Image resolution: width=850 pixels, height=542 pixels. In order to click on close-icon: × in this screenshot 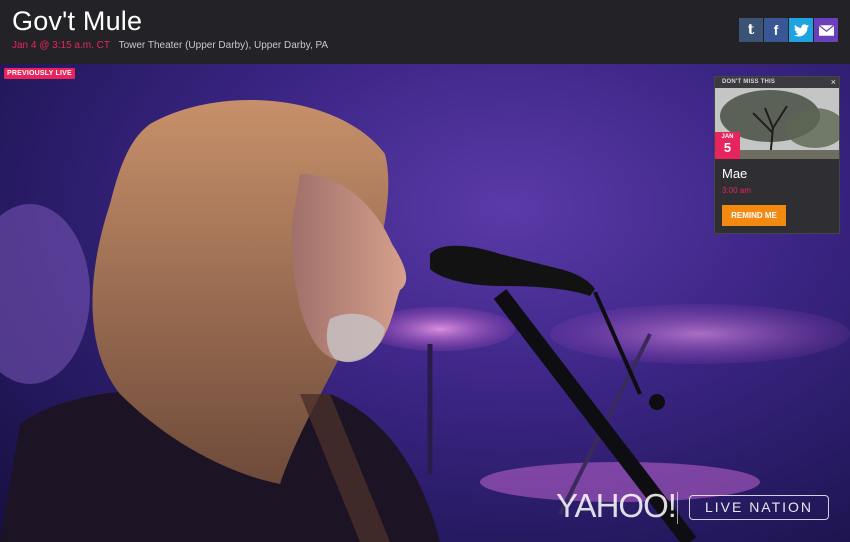, I will do `click(833, 82)`.